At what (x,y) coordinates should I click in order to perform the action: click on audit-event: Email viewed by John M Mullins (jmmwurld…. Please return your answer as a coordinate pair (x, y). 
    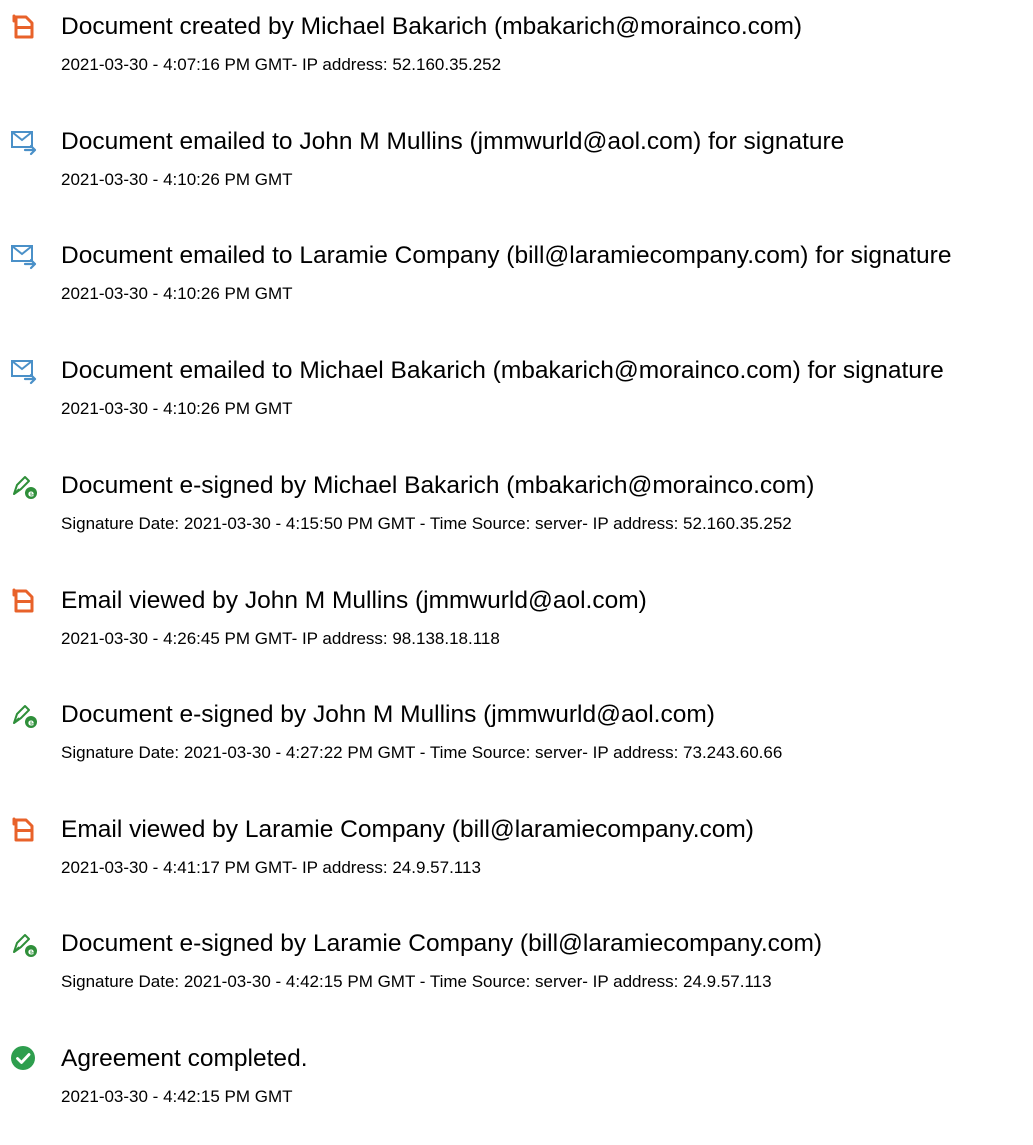
    Looking at the image, I should click on (516, 637).